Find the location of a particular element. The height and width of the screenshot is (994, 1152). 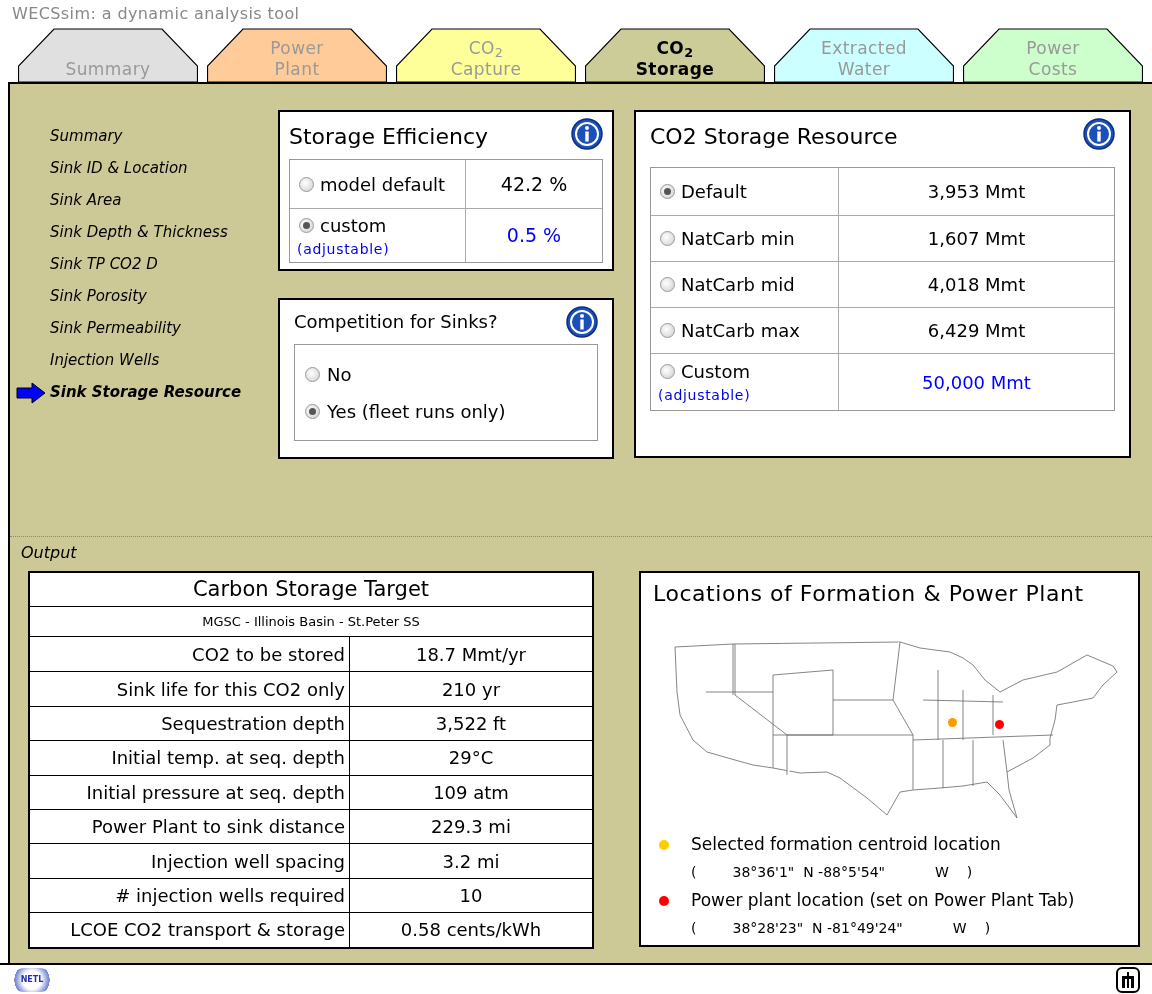

value-text: 42.2 % is located at coordinates (534, 184).